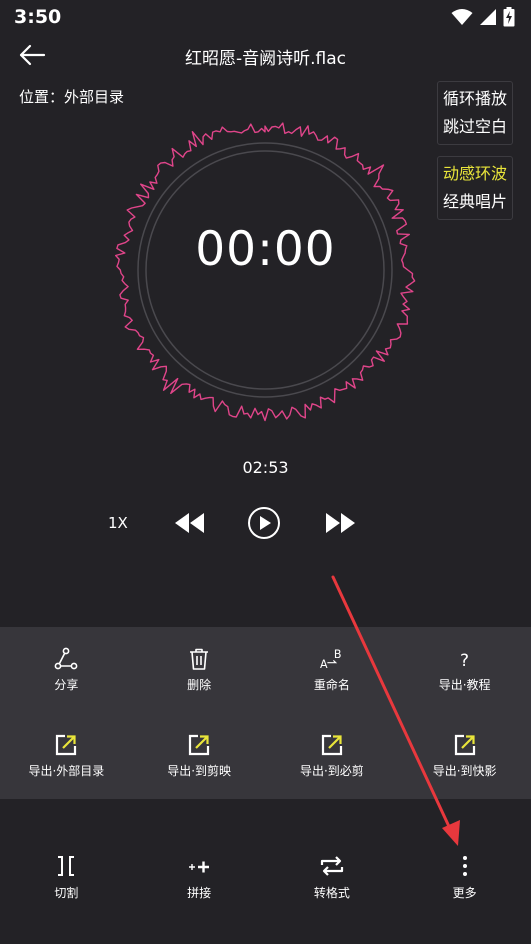 This screenshot has height=944, width=531. I want to click on bottom-toolbar: 切割 拼接 转格式 更多, so click(265, 877).